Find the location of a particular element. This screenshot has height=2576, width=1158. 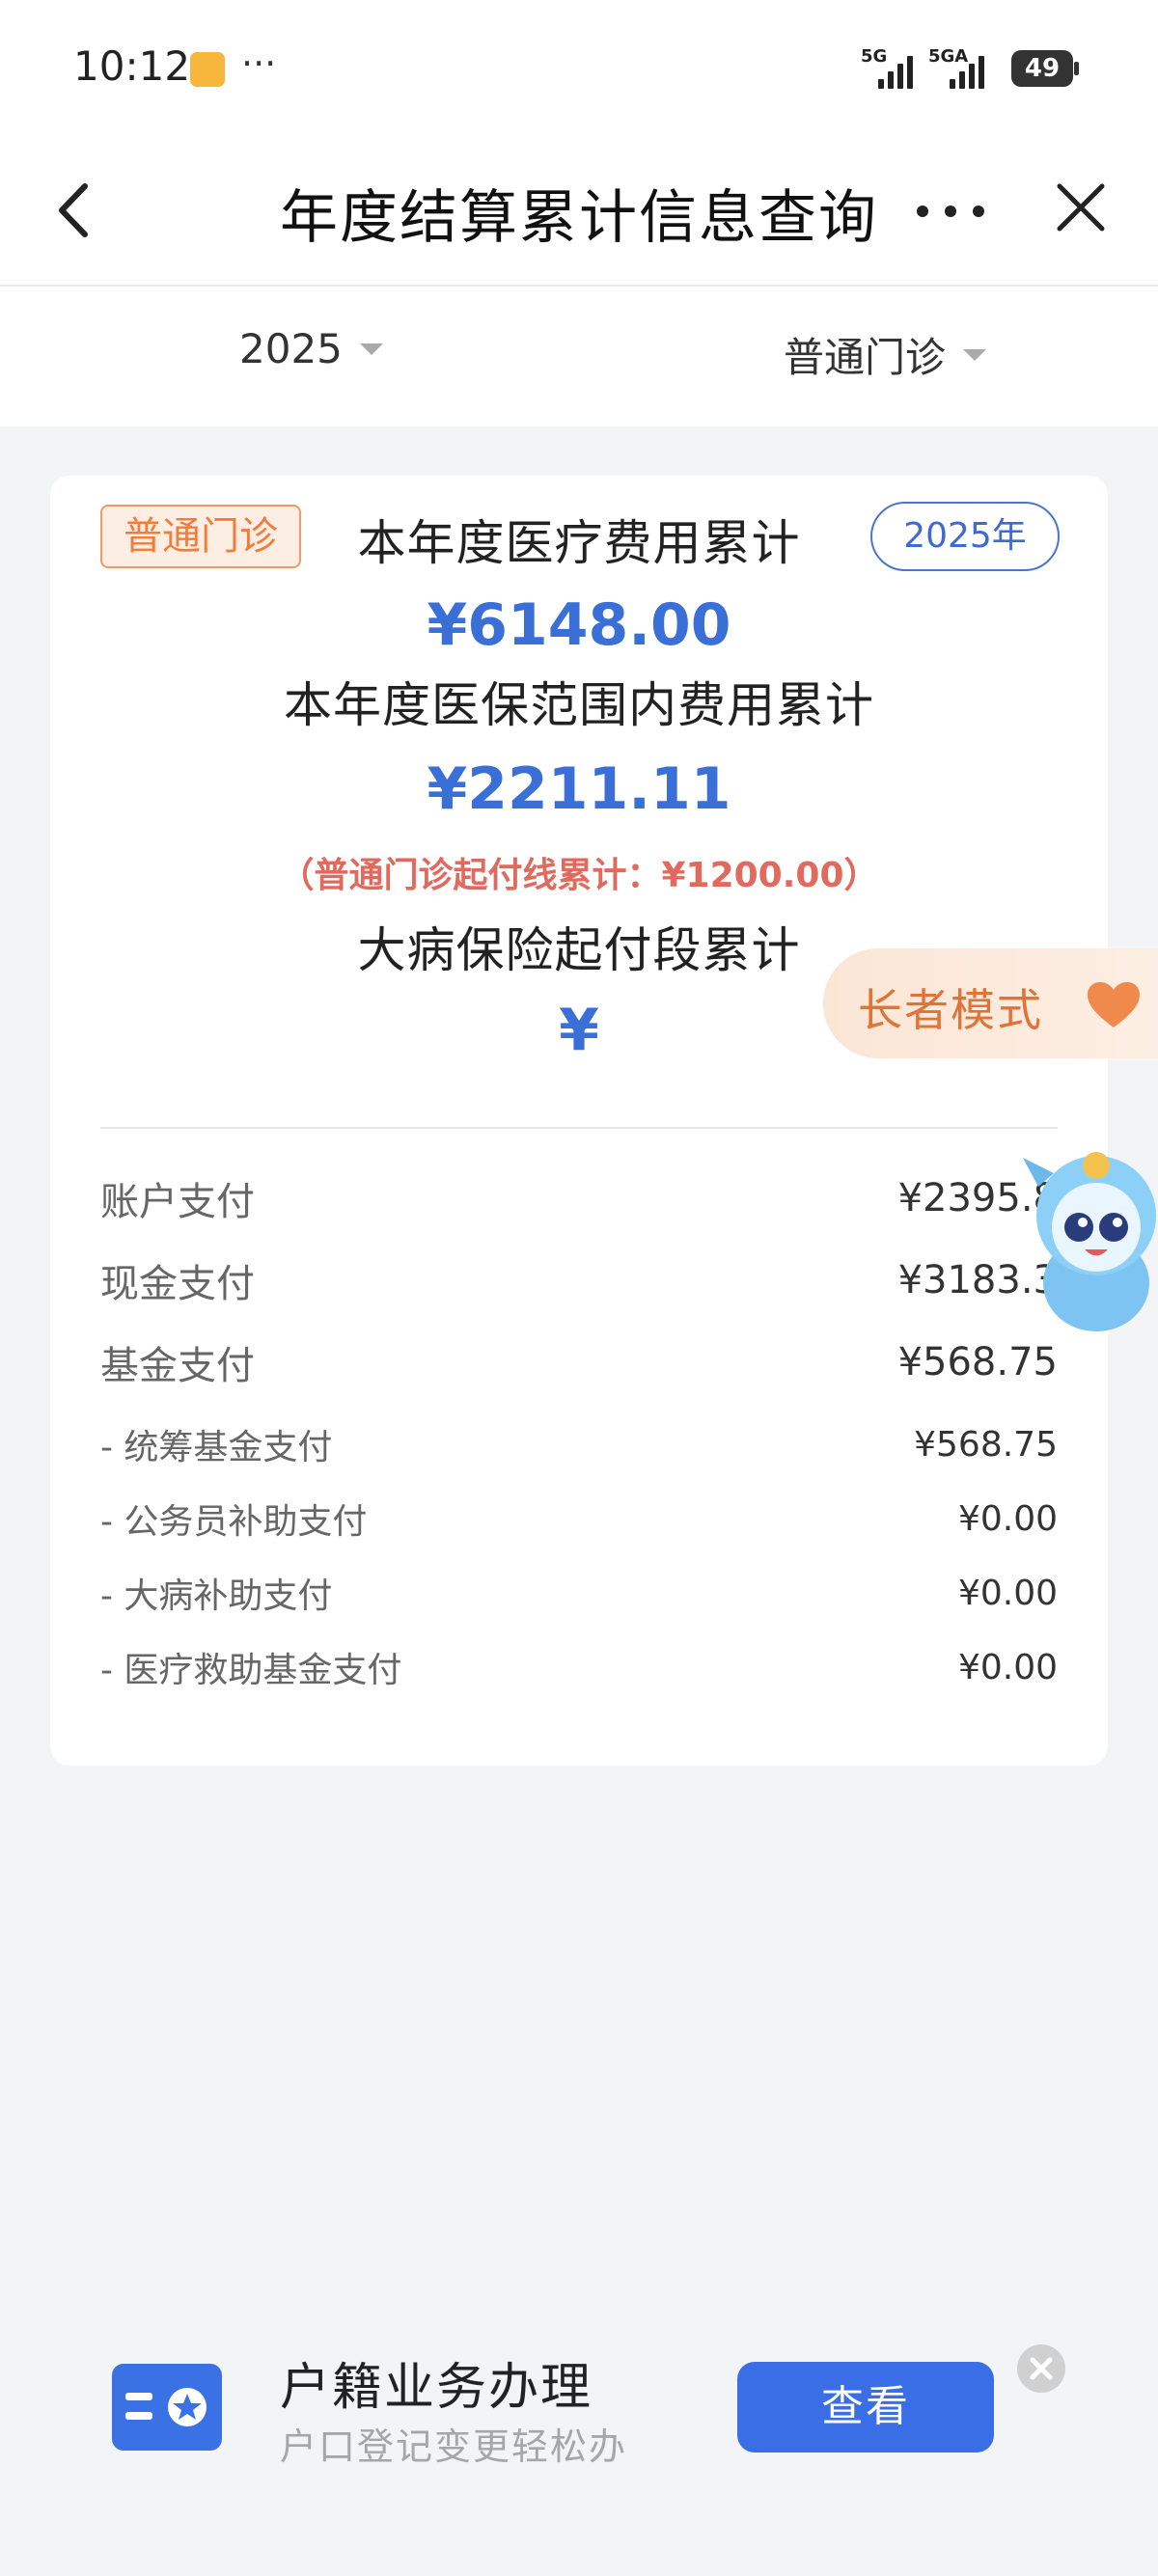

promo-banner: 户籍业务办理 户口登记变更轻松办 查看 is located at coordinates (579, 2409).